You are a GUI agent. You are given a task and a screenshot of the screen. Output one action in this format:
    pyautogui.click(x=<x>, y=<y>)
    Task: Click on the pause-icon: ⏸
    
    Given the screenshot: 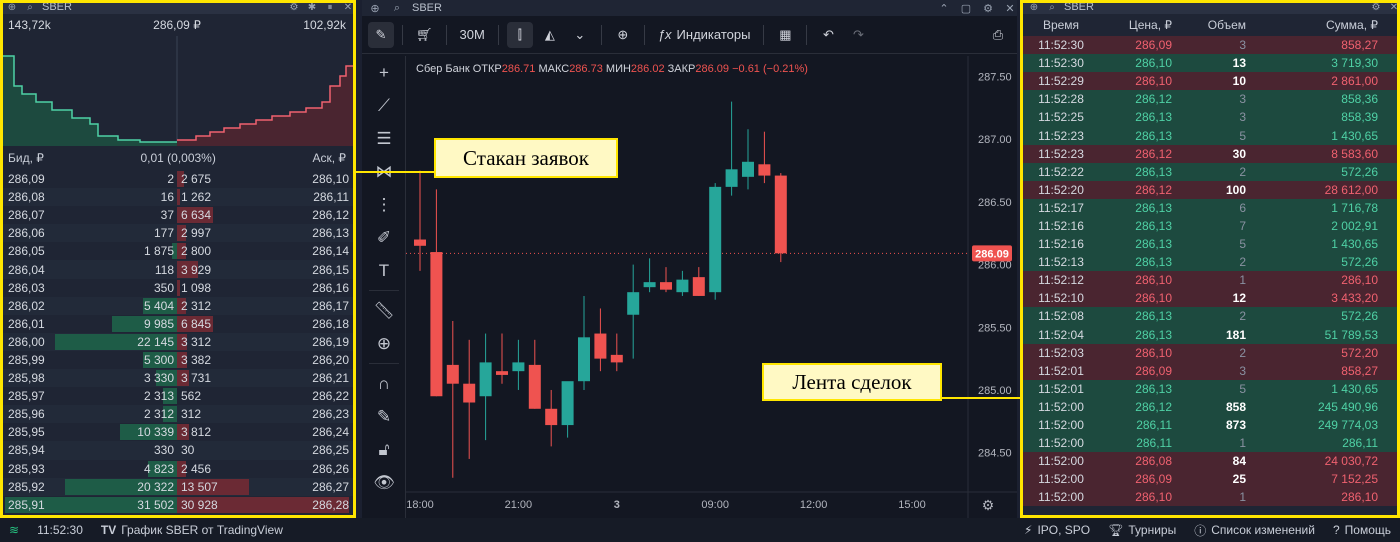 What is the action you would take?
    pyautogui.click(x=330, y=7)
    